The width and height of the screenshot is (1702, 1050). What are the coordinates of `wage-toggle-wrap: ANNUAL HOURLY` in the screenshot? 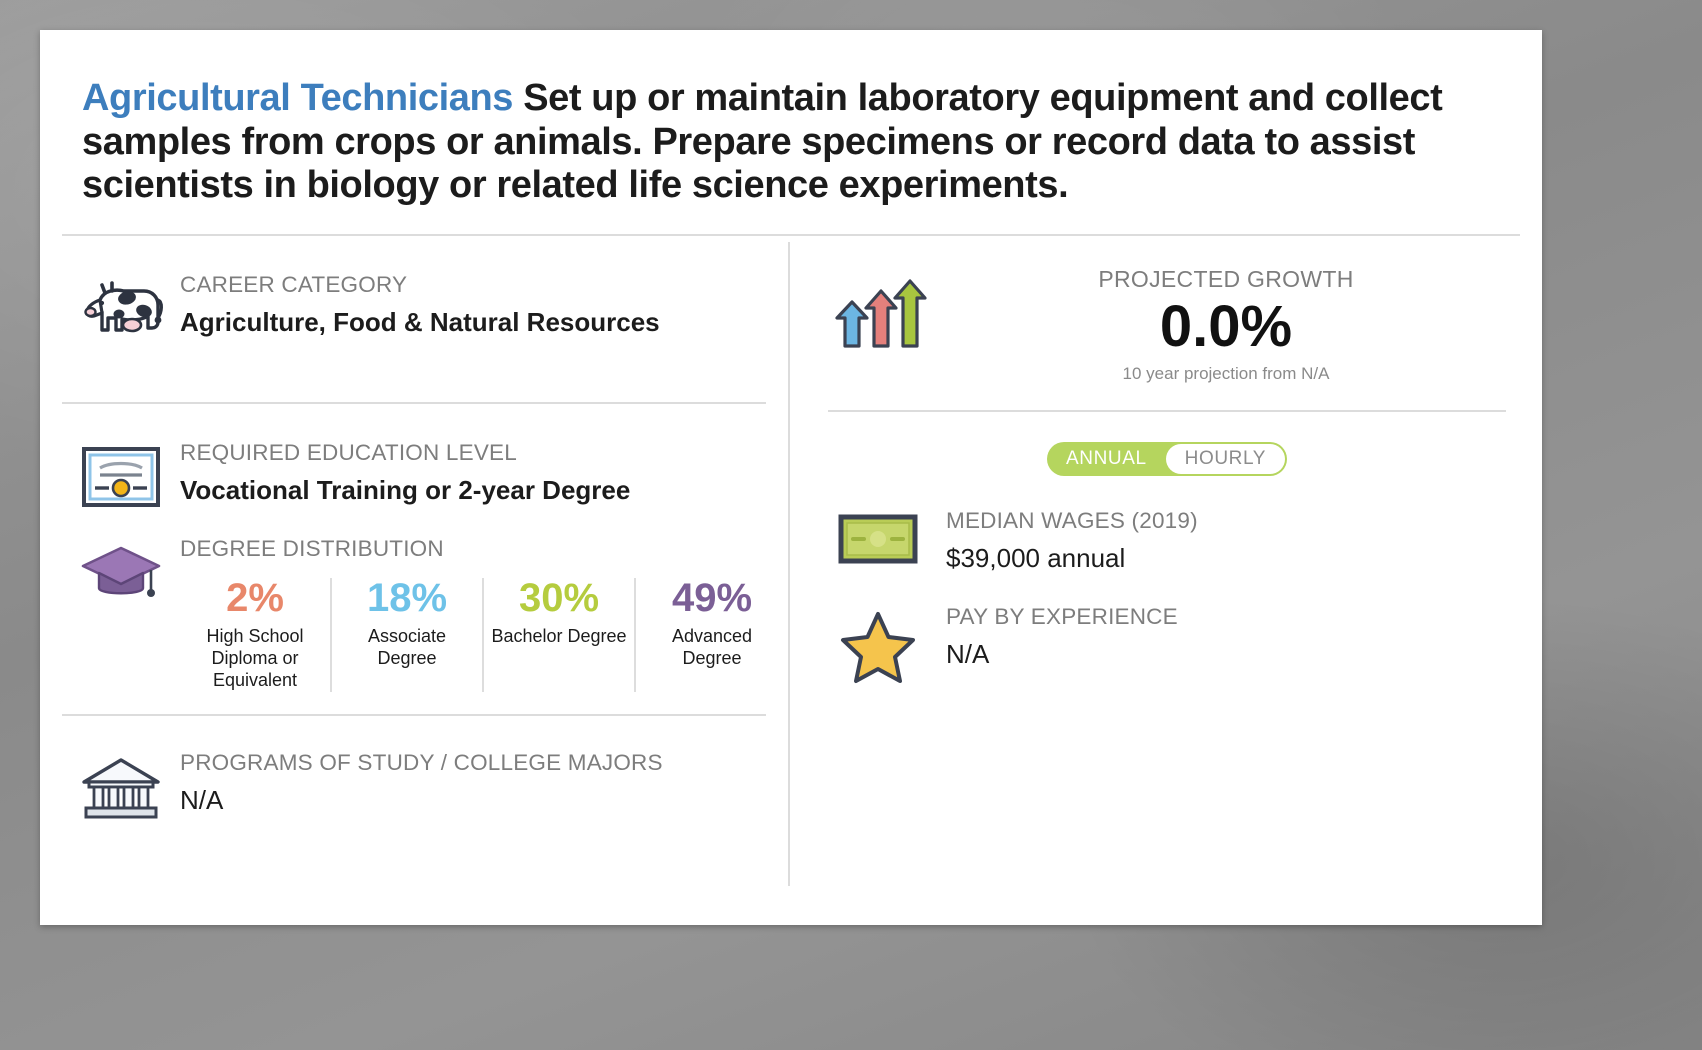 It's located at (1176, 444).